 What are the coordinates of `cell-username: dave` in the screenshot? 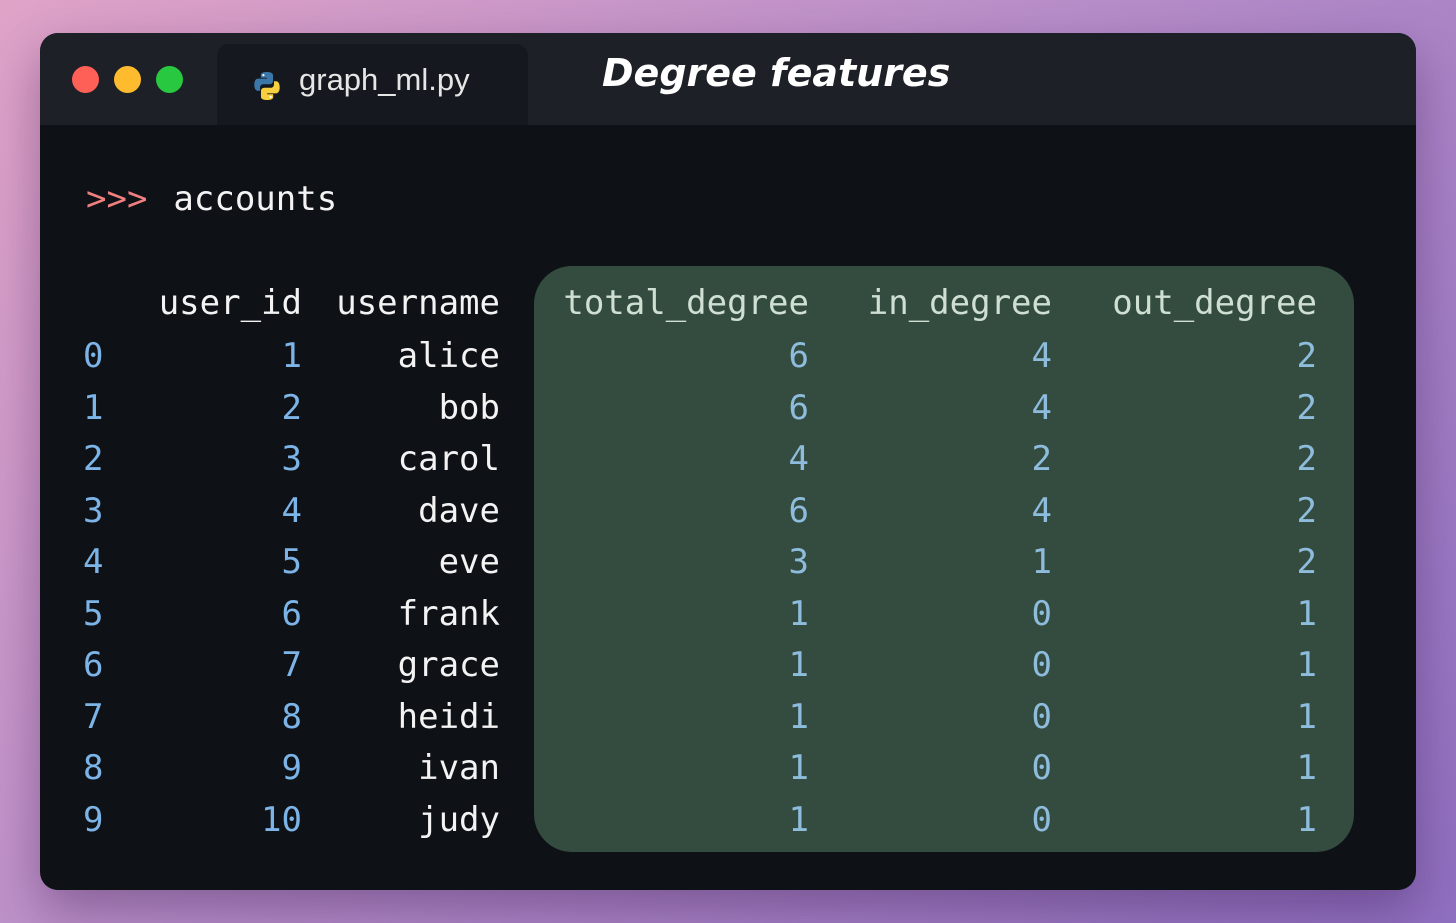 It's located at (459, 510).